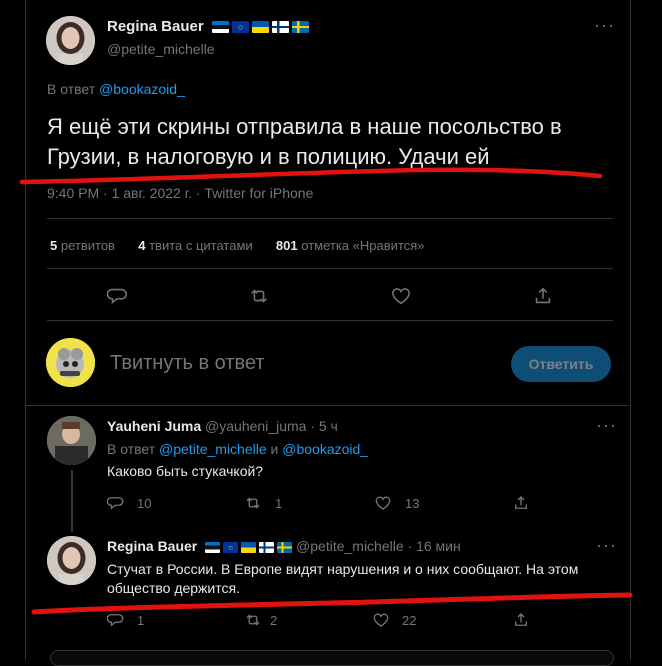 The width and height of the screenshot is (662, 666). What do you see at coordinates (141, 620) in the screenshot?
I see `reply-count: 1` at bounding box center [141, 620].